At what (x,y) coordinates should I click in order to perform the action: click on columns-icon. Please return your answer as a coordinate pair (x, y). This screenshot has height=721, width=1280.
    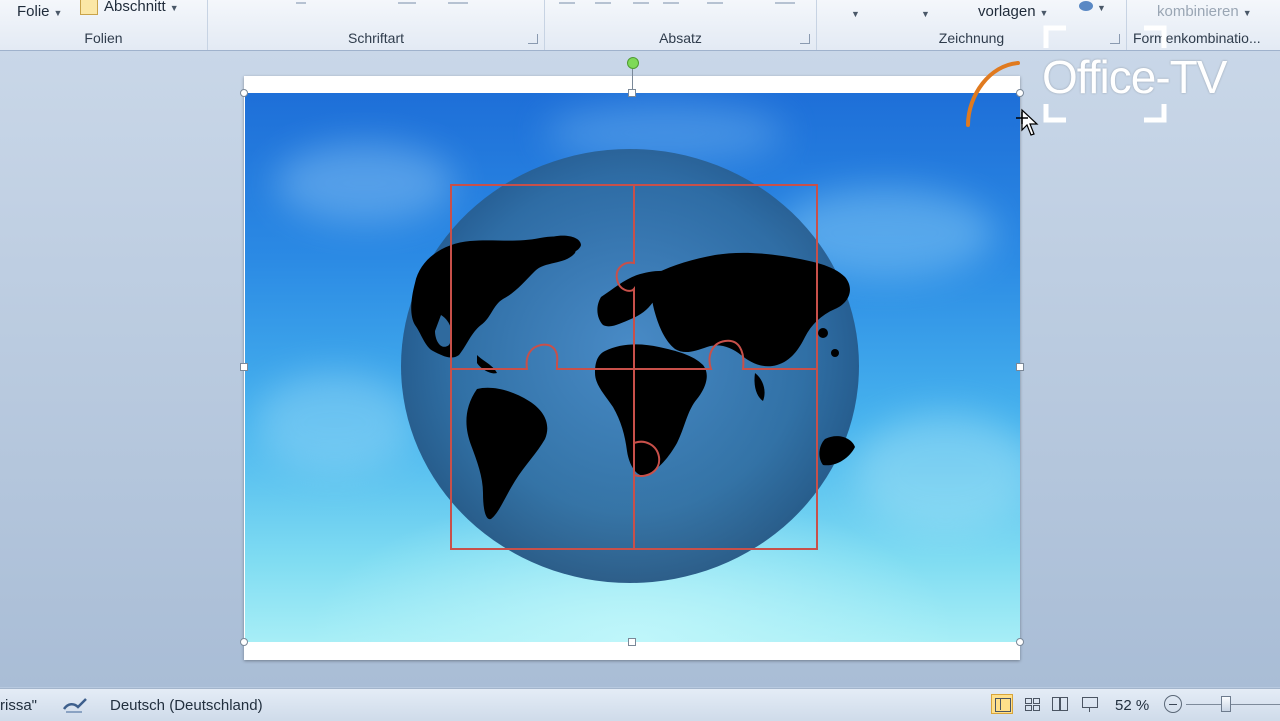
    Looking at the image, I should click on (715, 3).